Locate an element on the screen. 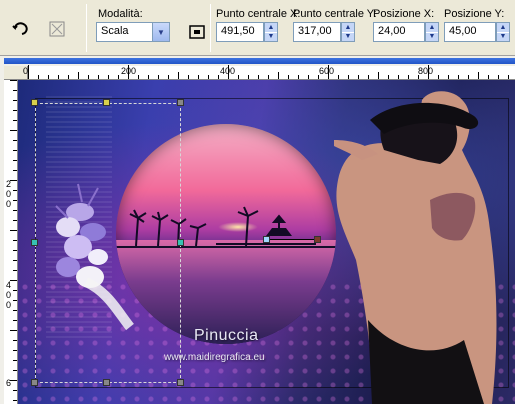 Image resolution: width=515 pixels, height=404 pixels. deform-handle-top-left is located at coordinates (34, 102).